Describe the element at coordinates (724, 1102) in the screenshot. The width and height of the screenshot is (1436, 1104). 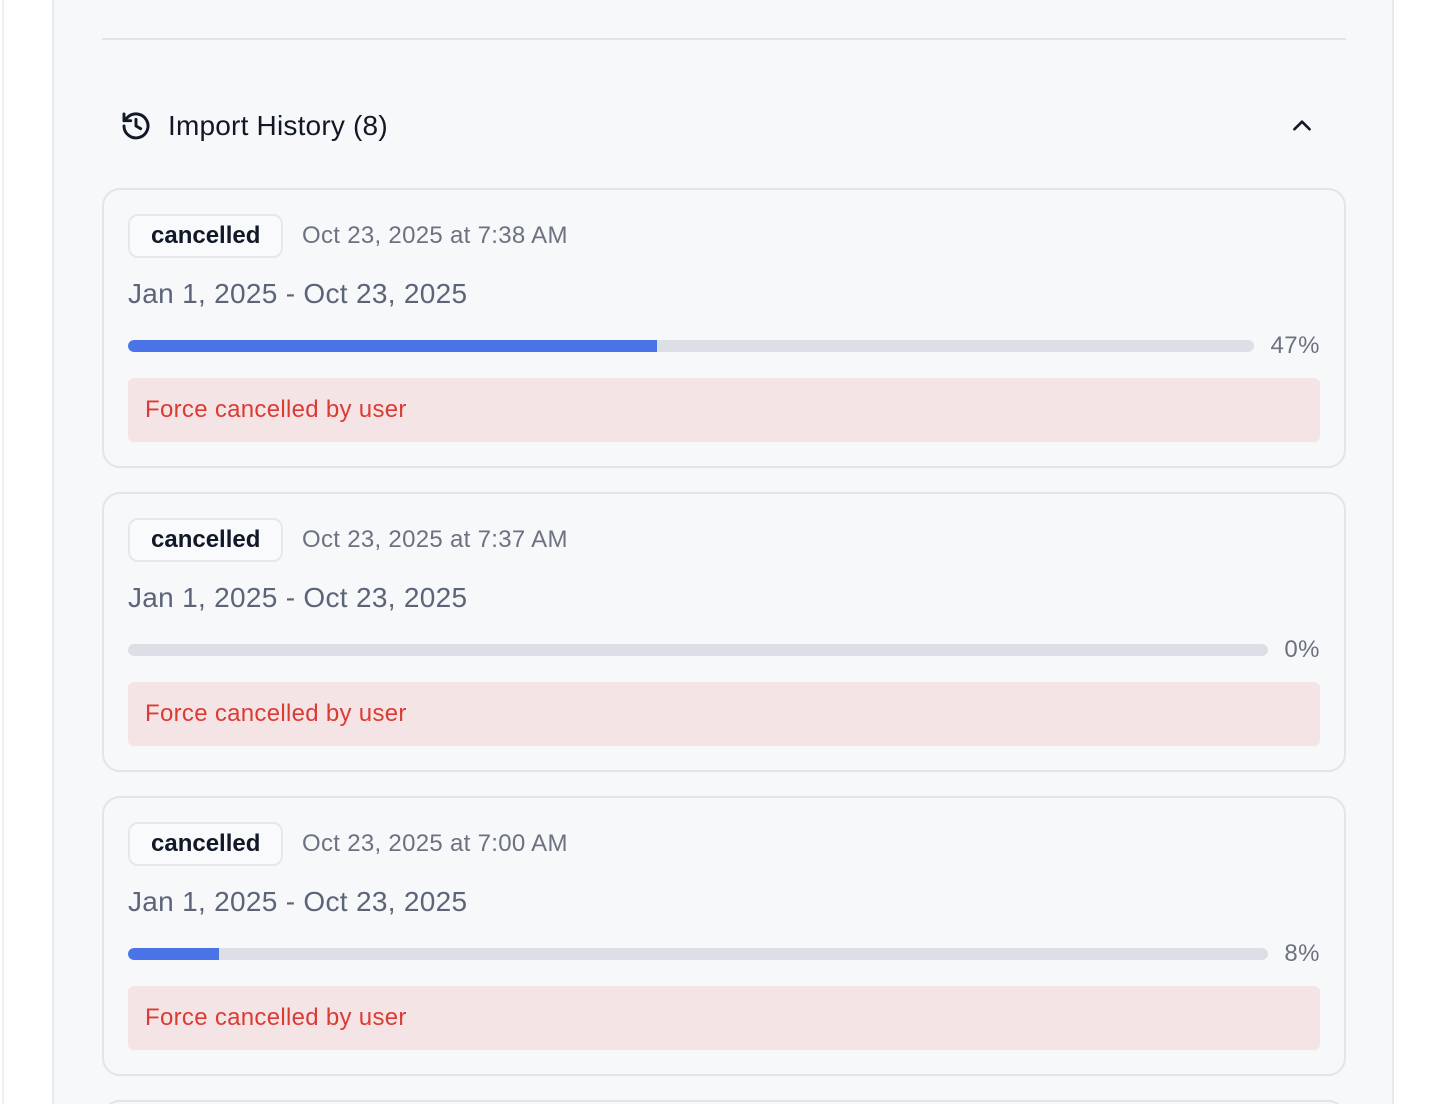
I see `import-card-partial` at that location.